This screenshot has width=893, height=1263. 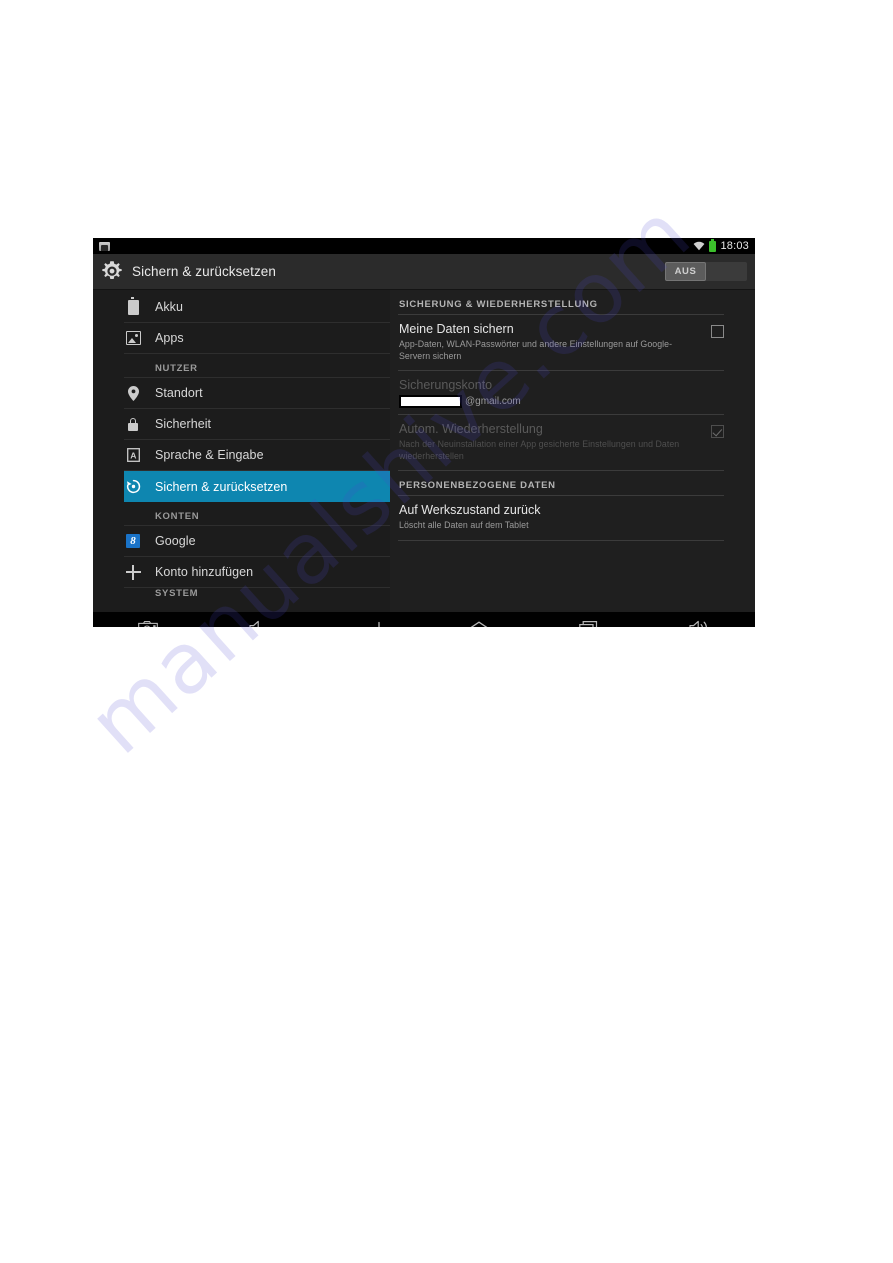 I want to click on volume-down-icon, so click(x=258, y=623).